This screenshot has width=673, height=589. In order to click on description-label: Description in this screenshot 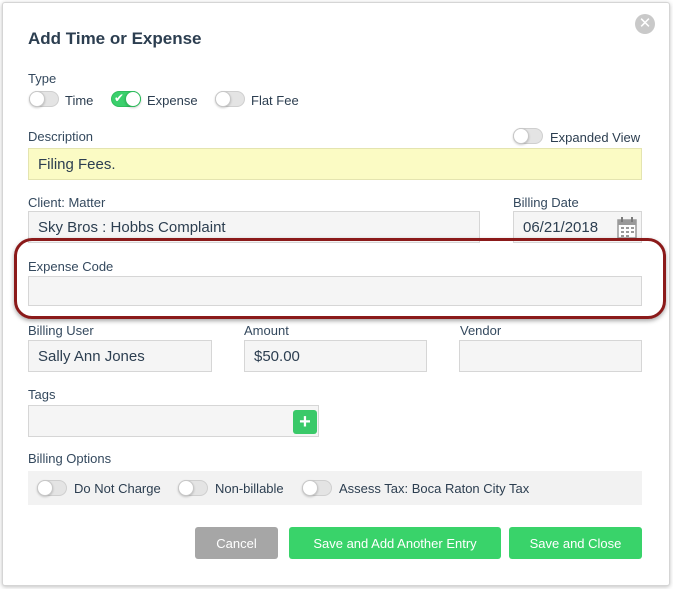, I will do `click(61, 136)`.